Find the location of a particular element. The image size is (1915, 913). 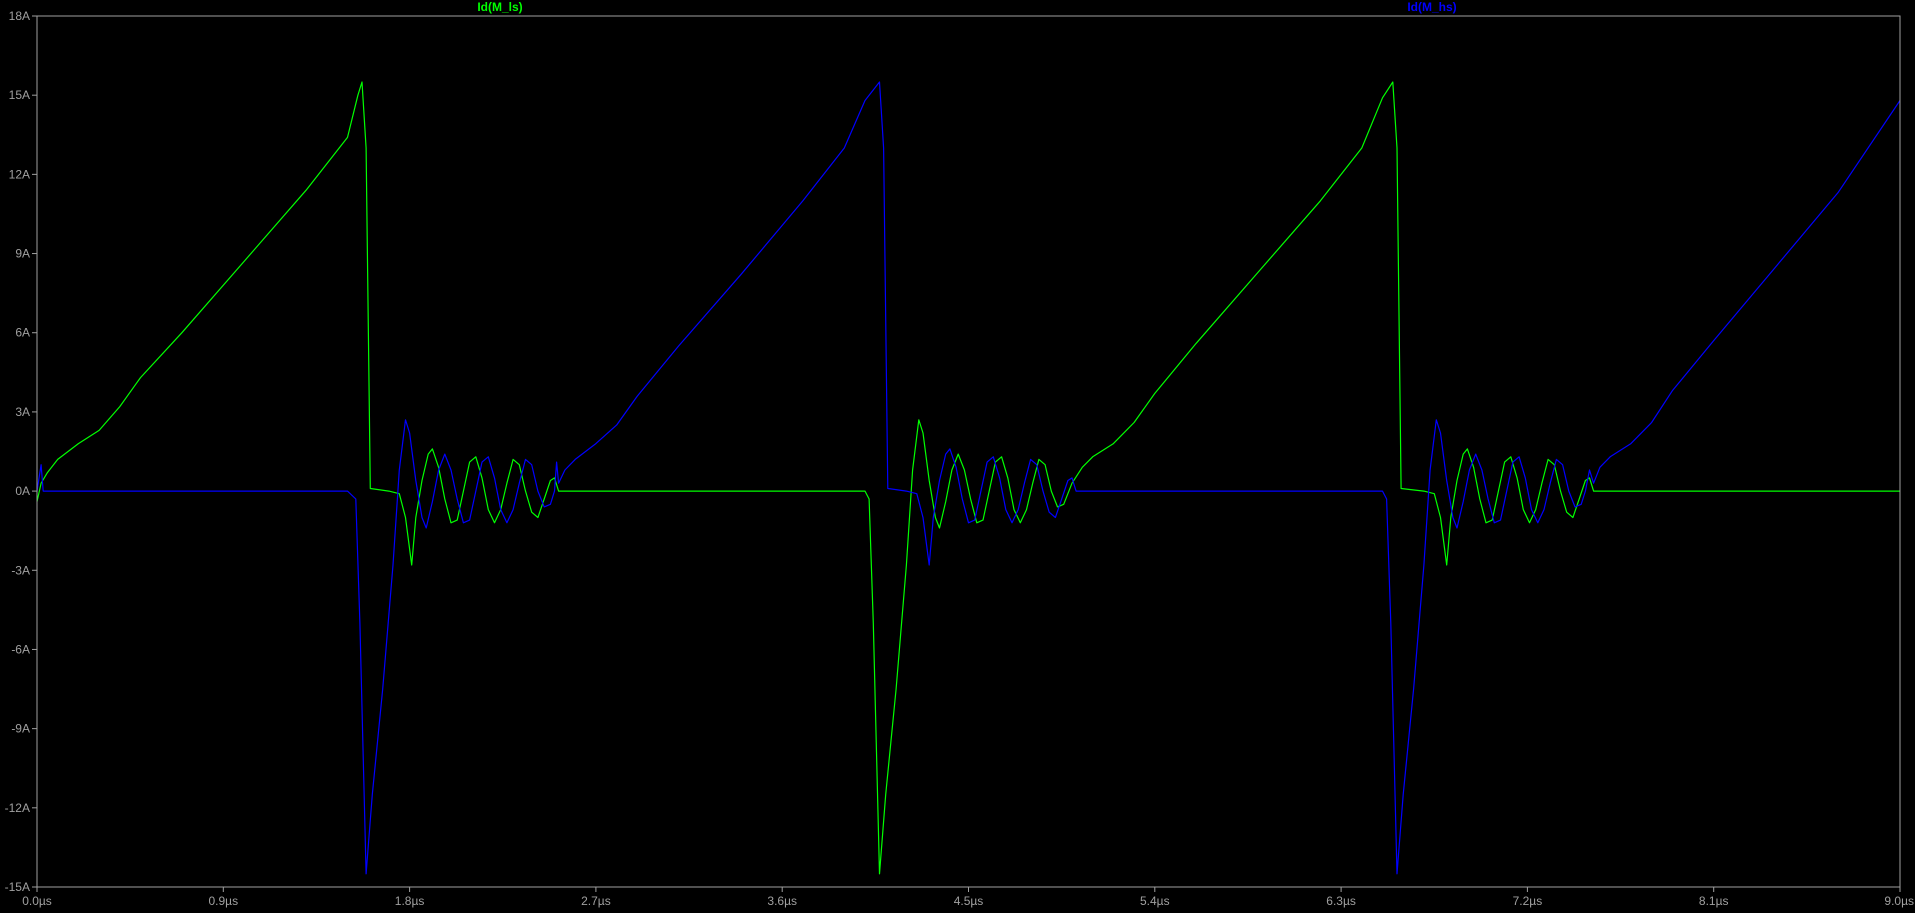

y-tick-label: 12A is located at coordinates (19, 174).